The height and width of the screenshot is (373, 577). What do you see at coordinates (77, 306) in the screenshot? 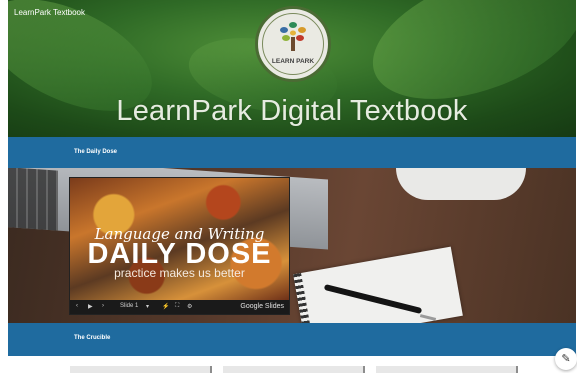
I see `prev-icon: ‹` at bounding box center [77, 306].